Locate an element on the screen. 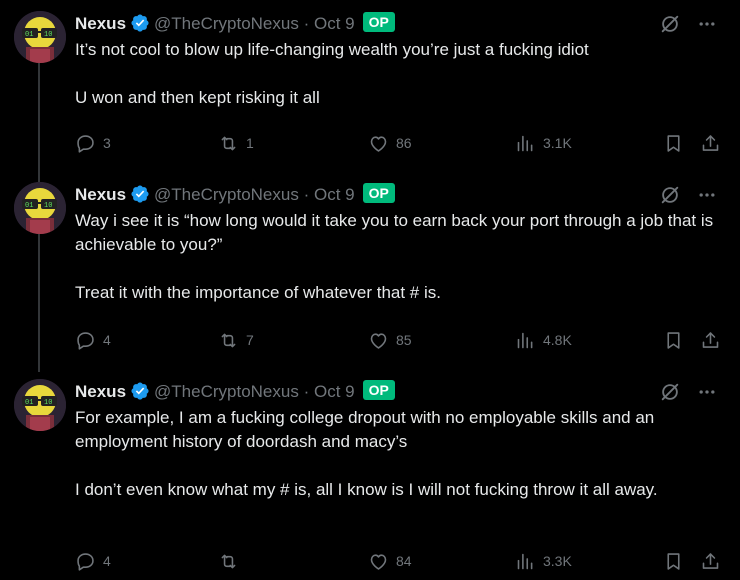 The image size is (740, 580). reply-count: 3 is located at coordinates (107, 143).